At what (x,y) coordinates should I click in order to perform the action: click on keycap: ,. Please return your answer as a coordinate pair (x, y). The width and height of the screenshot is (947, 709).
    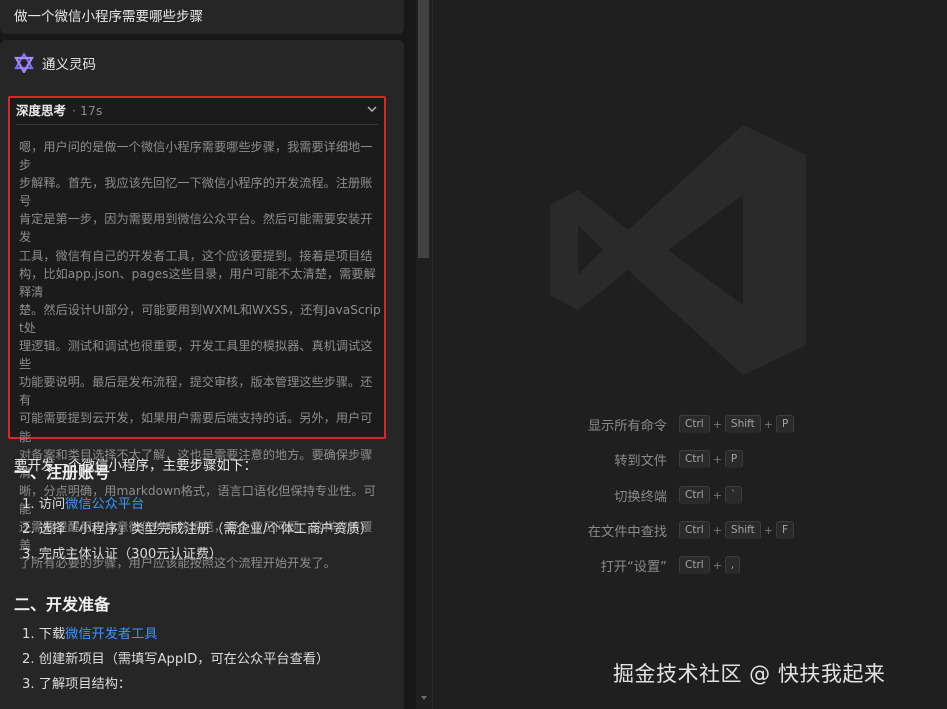
    Looking at the image, I should click on (732, 565).